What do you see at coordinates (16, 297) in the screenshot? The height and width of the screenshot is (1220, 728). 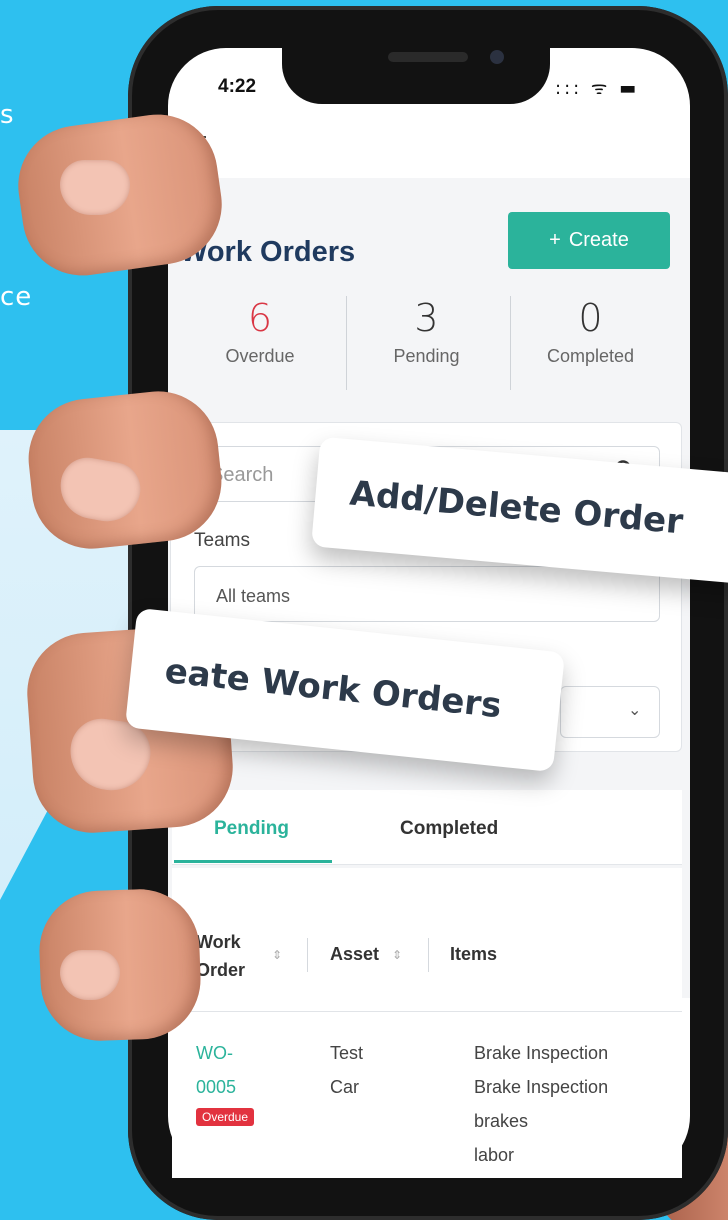 I see `background-text-2: ce` at bounding box center [16, 297].